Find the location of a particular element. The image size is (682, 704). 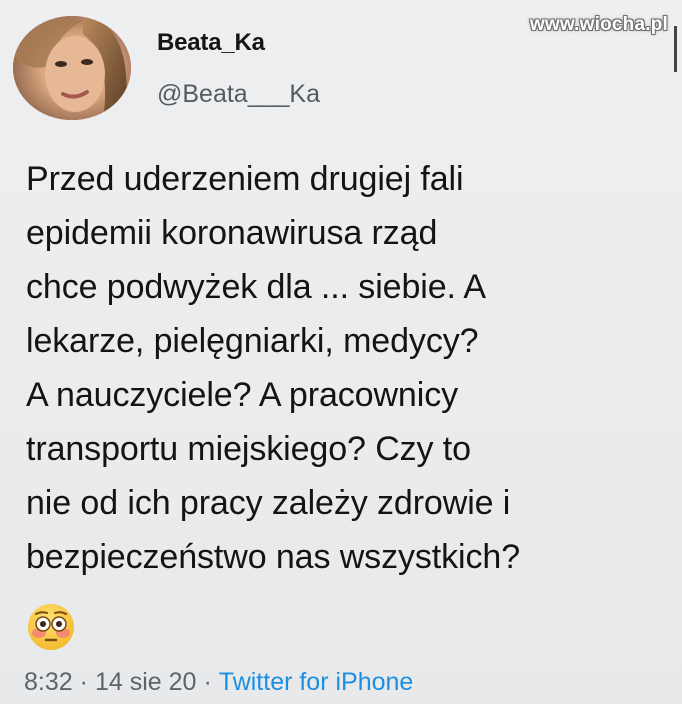

tweet-source-link: Twitter for iPhone is located at coordinates (316, 682).